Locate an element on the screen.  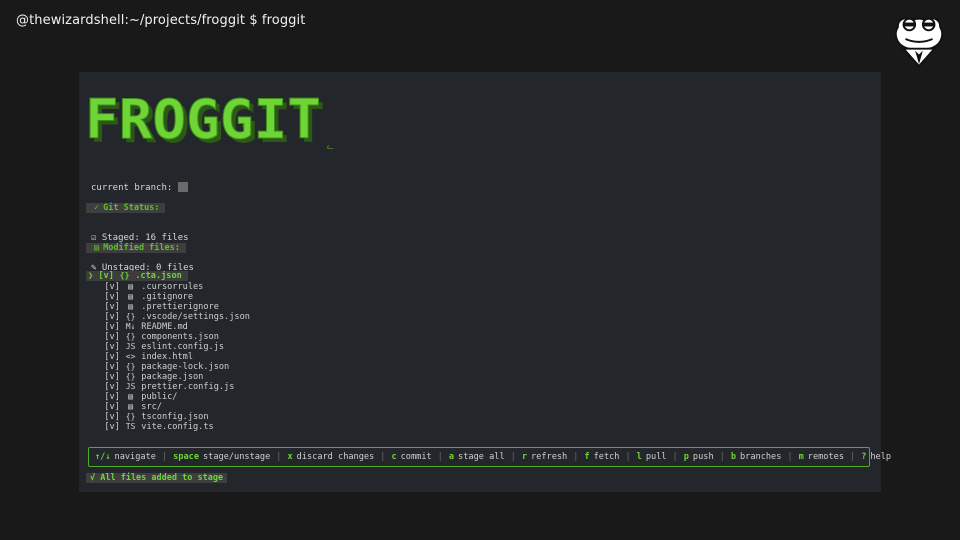
help-label: pull is located at coordinates (656, 457).